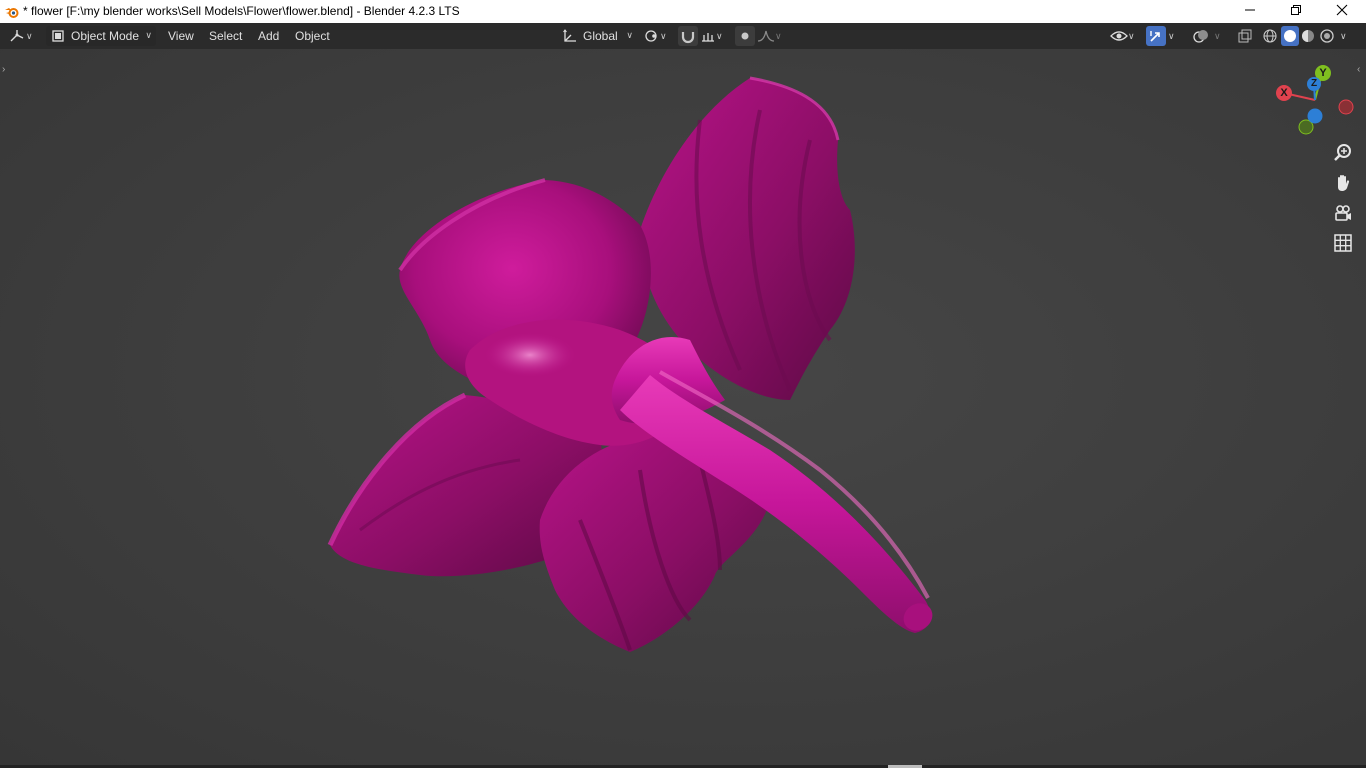  Describe the element at coordinates (652, 36) in the screenshot. I see `pivot-icon` at that location.